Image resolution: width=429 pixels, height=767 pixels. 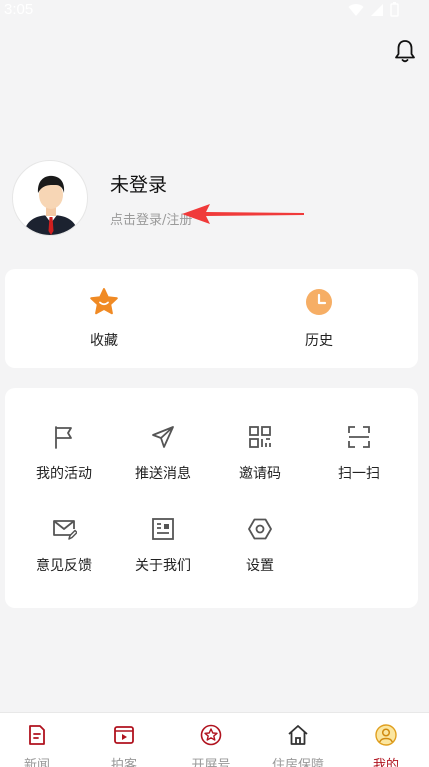 What do you see at coordinates (124, 745) in the screenshot?
I see `tab-paike: 拍客` at bounding box center [124, 745].